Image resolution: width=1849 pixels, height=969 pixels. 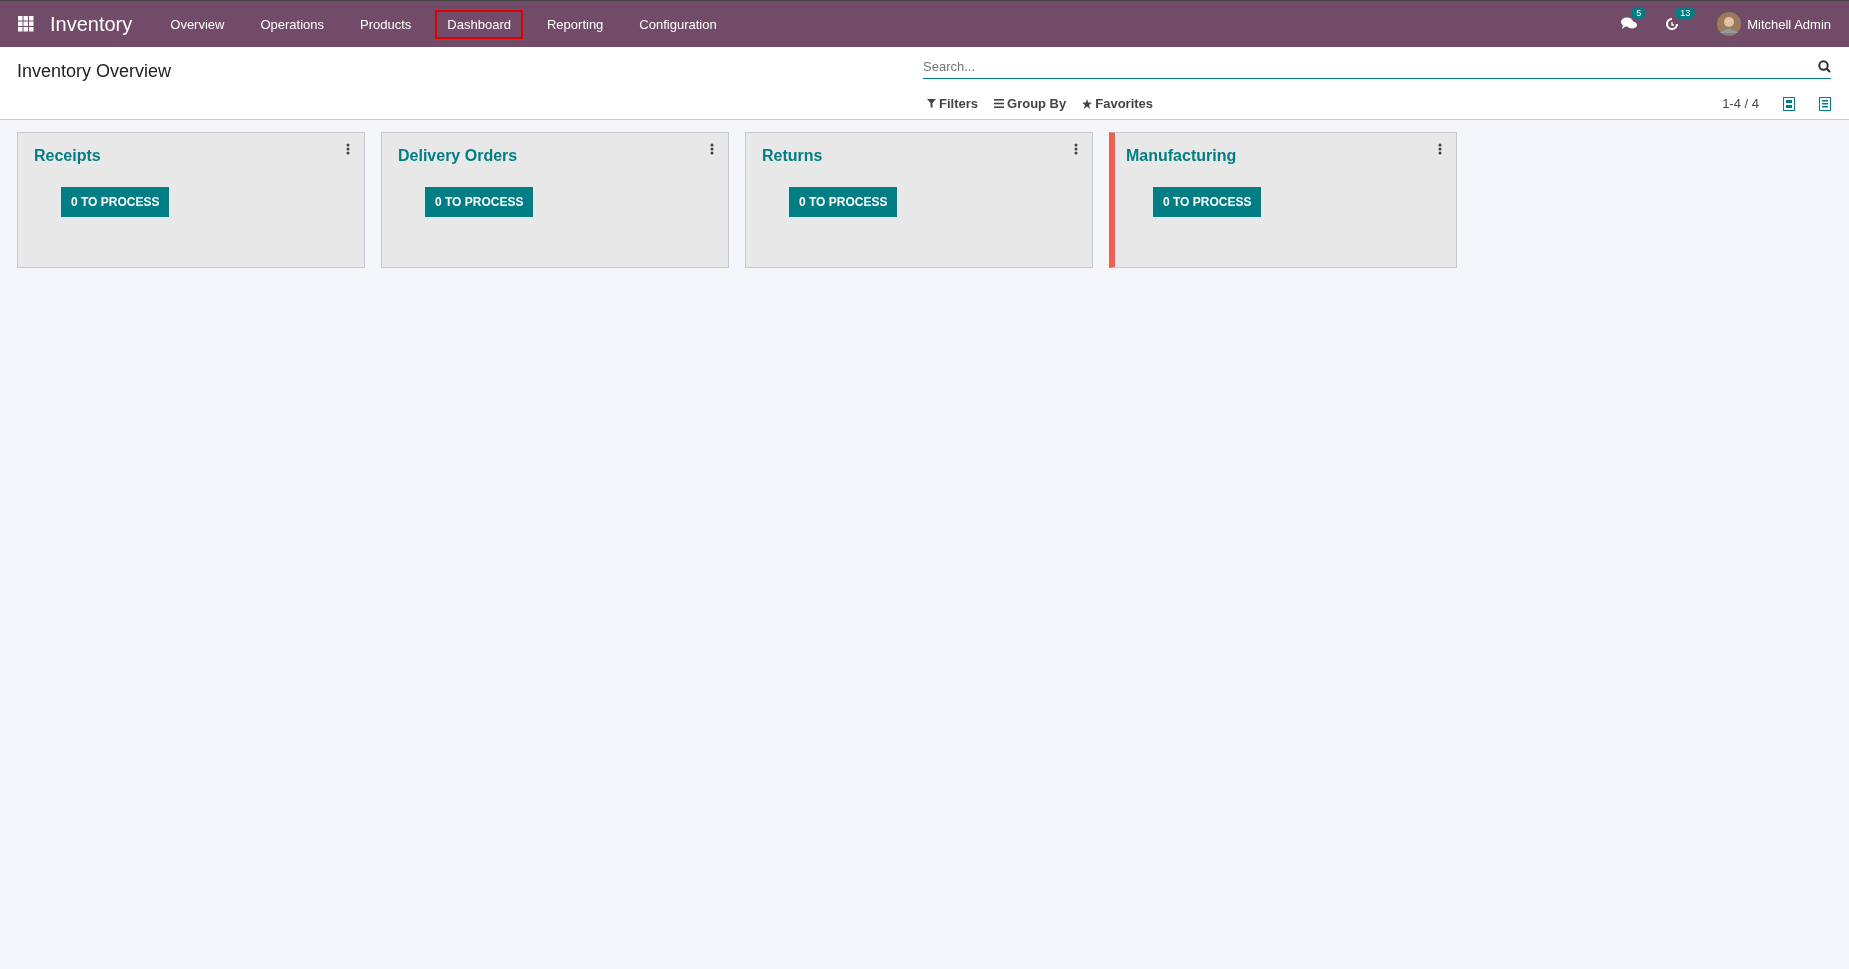 I want to click on bars-icon, so click(x=999, y=103).